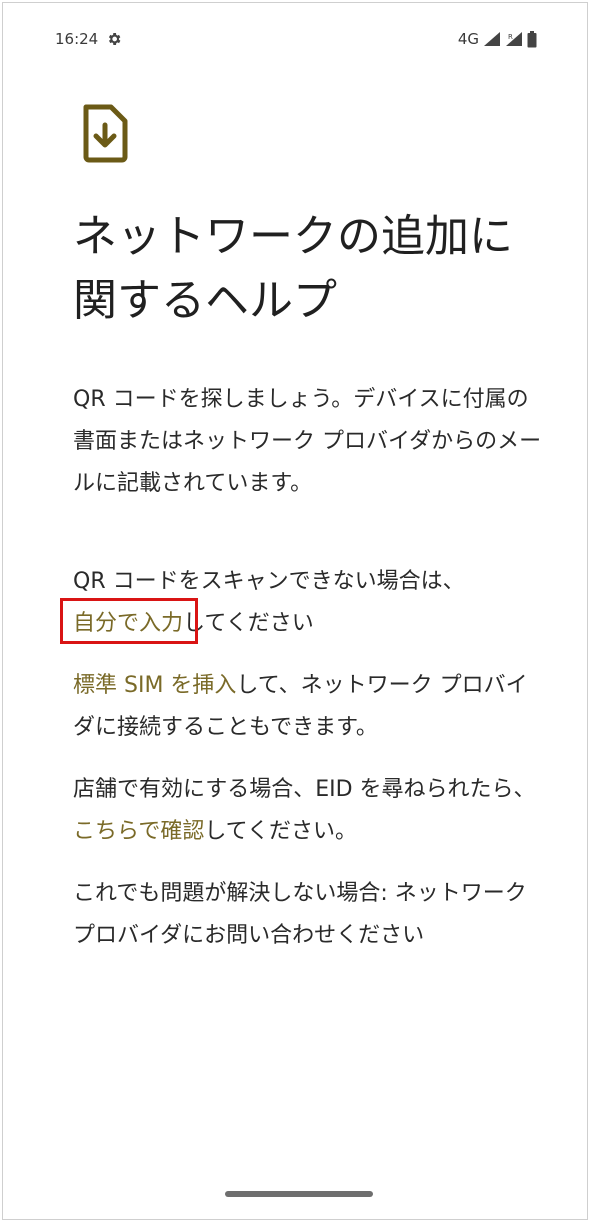 This screenshot has height=1224, width=592. I want to click on sim-download-icon, so click(105, 133).